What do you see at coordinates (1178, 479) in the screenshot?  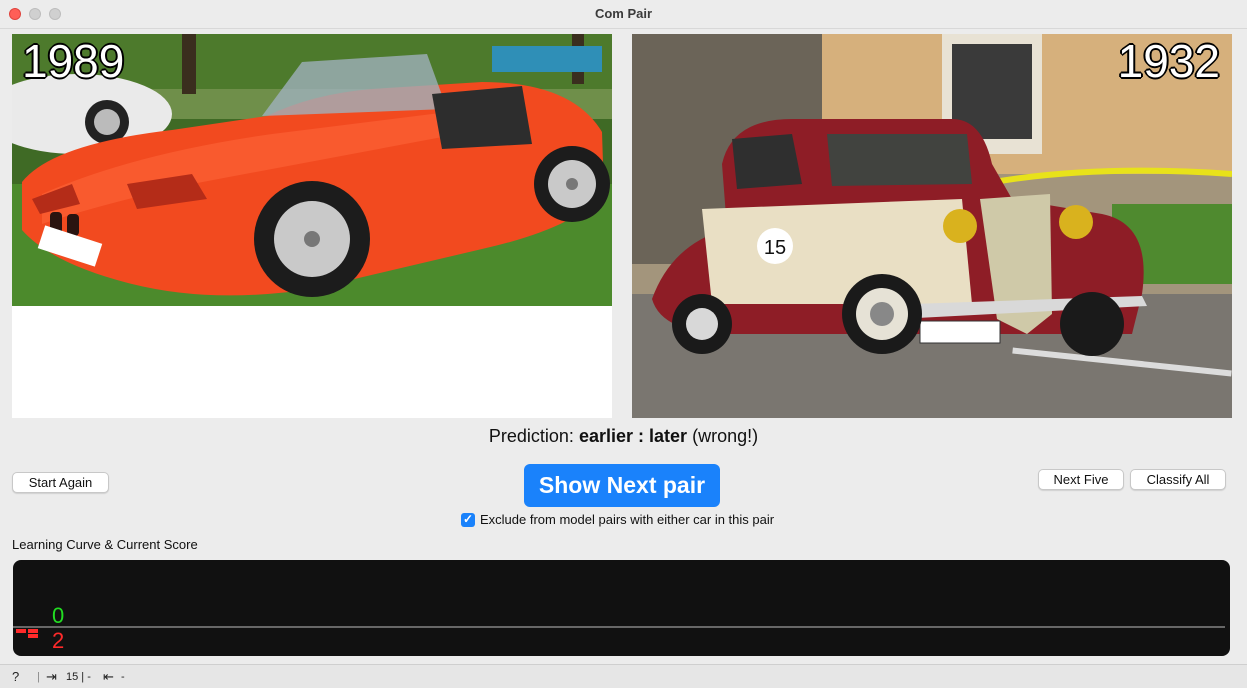 I see `classify-all-button: Classify All` at bounding box center [1178, 479].